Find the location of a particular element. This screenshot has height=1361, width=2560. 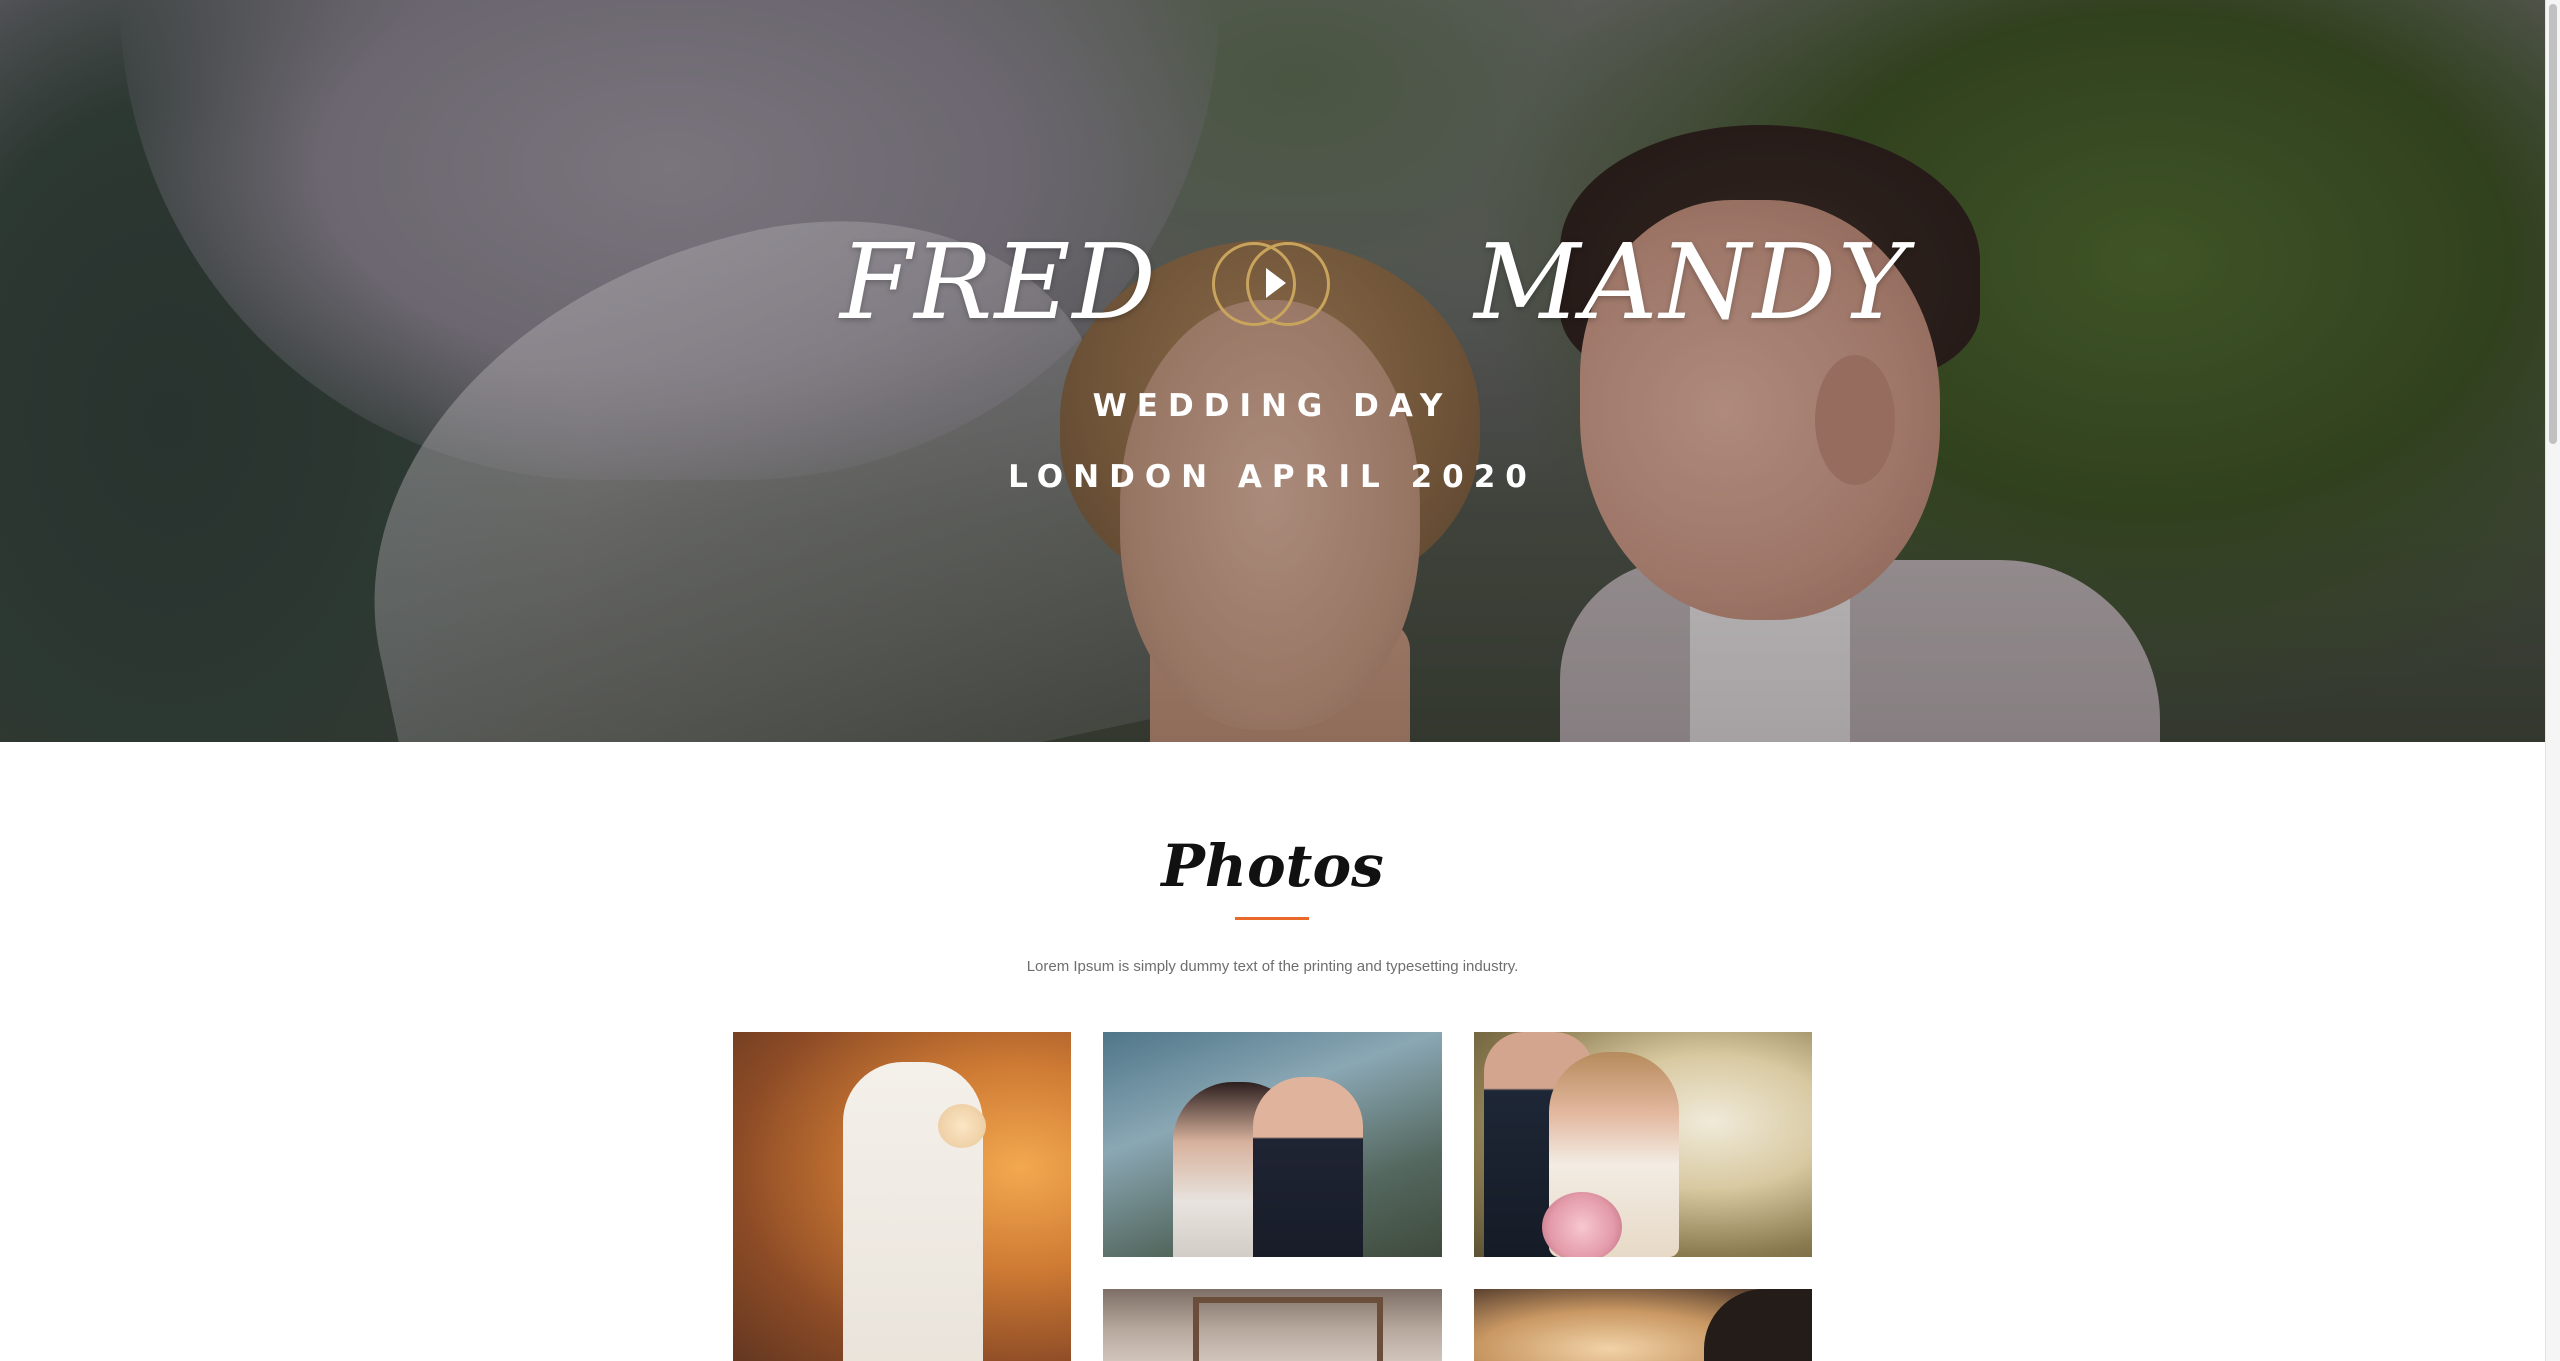

gallery-photo-bride-portrait is located at coordinates (902, 1196).